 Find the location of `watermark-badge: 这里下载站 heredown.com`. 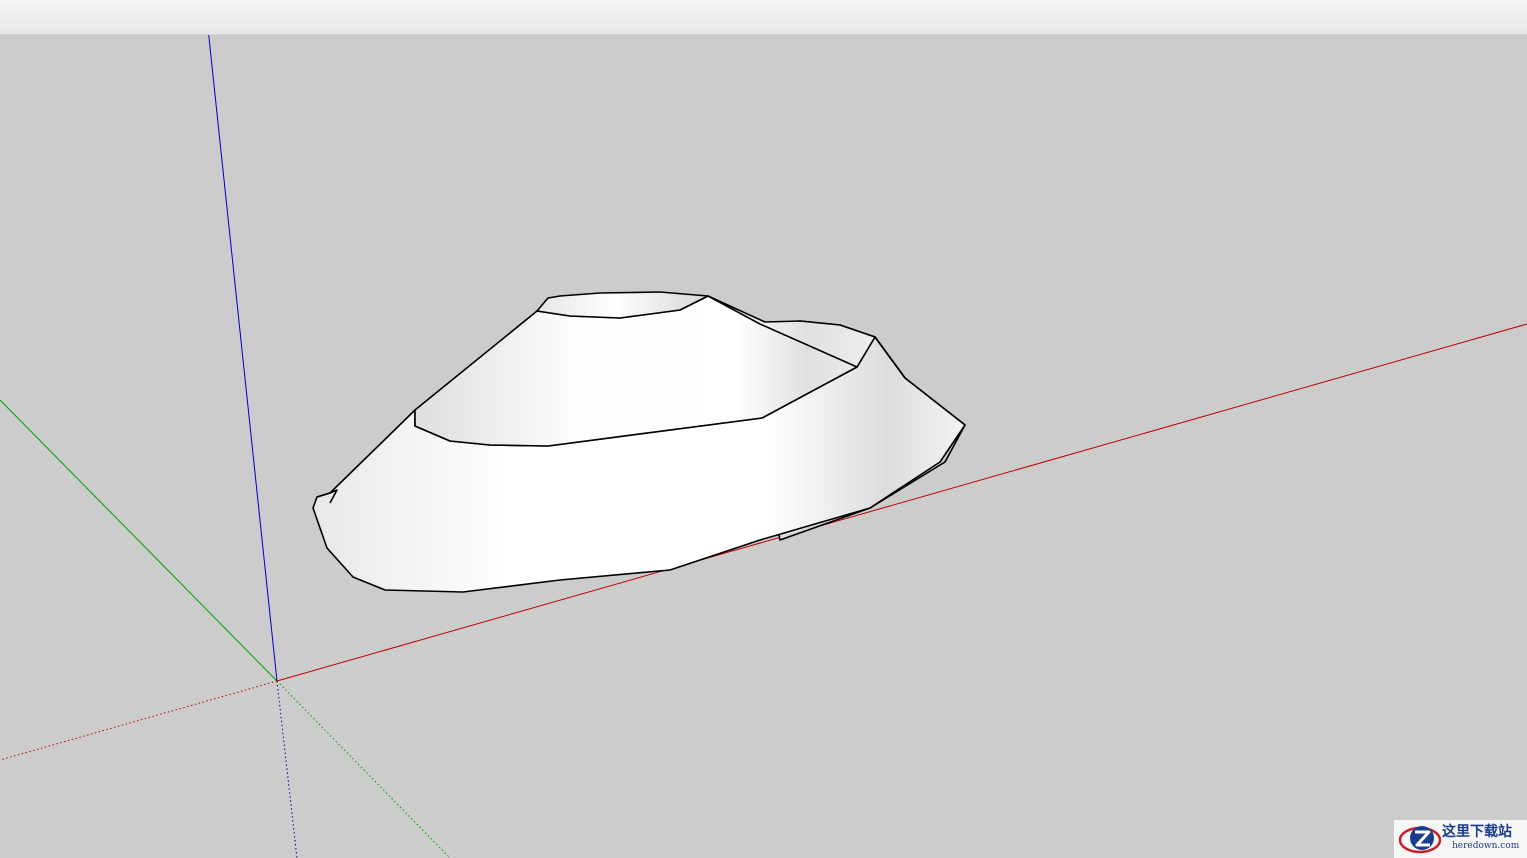

watermark-badge: 这里下载站 heredown.com is located at coordinates (1460, 839).